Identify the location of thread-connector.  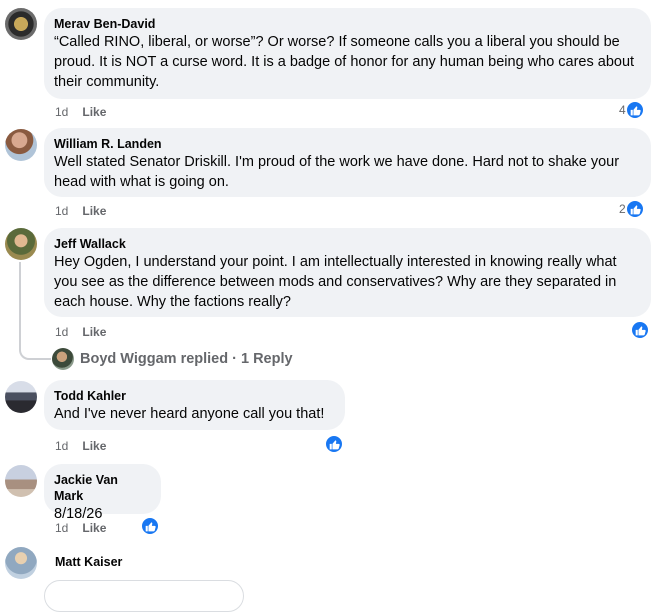
(35, 311).